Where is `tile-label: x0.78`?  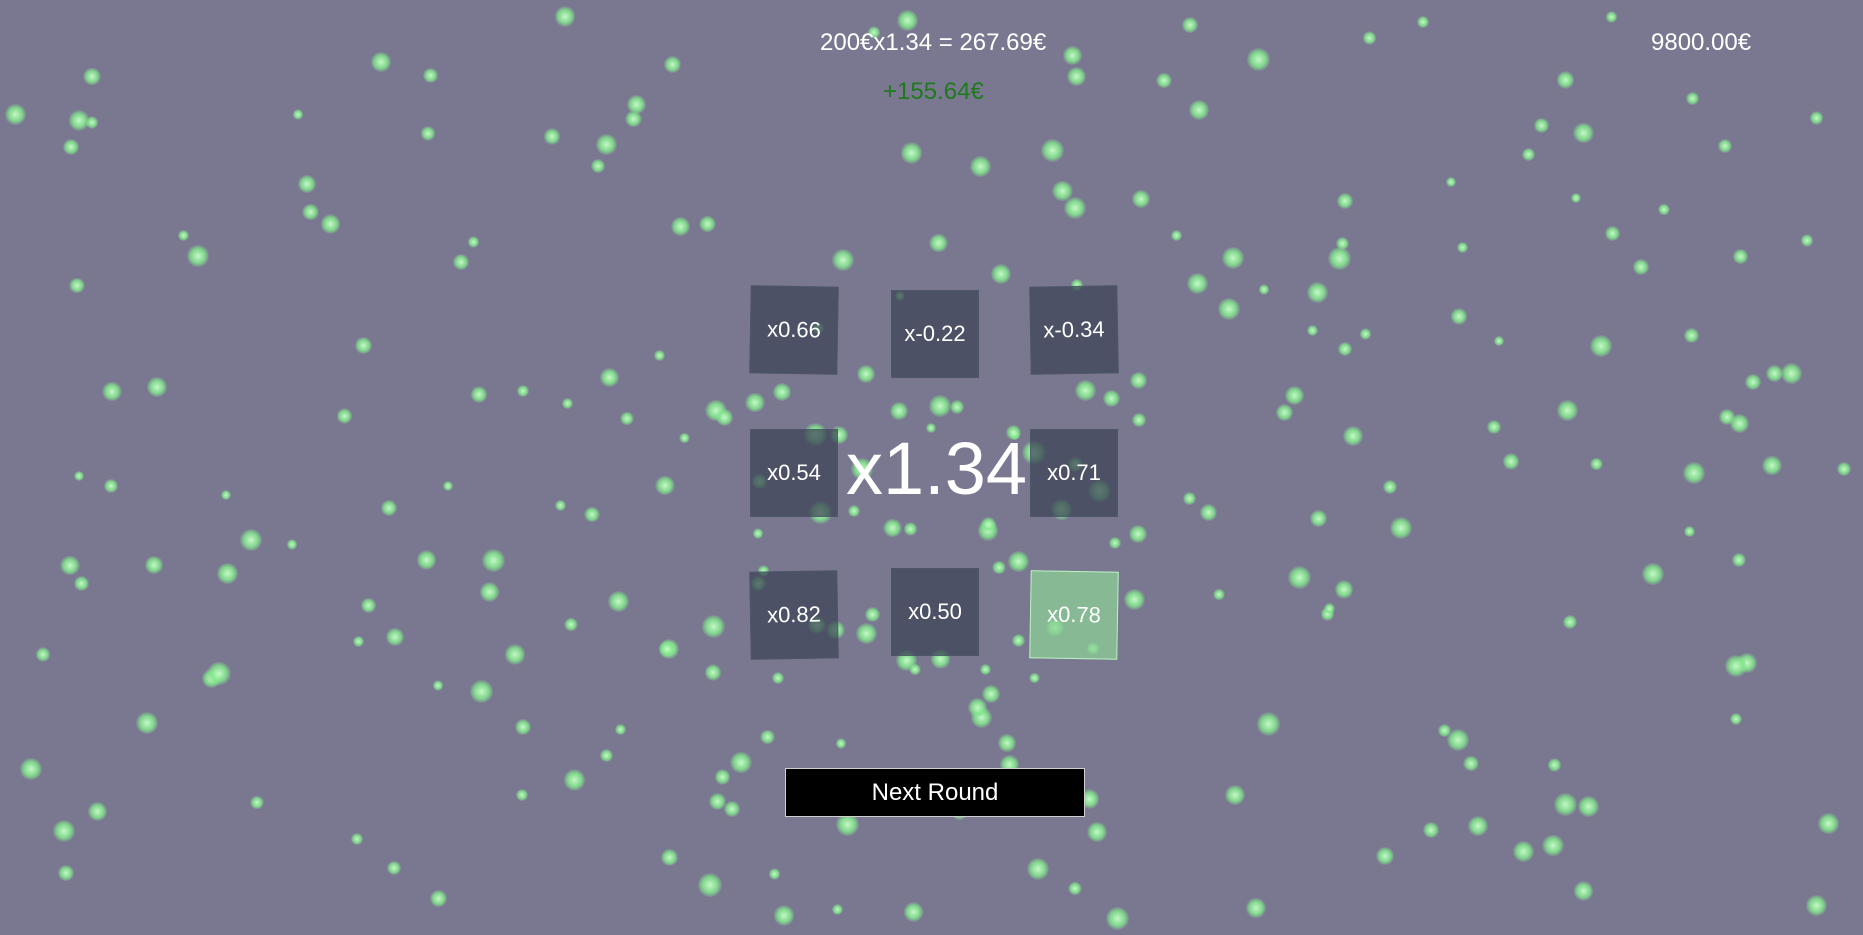 tile-label: x0.78 is located at coordinates (1074, 614).